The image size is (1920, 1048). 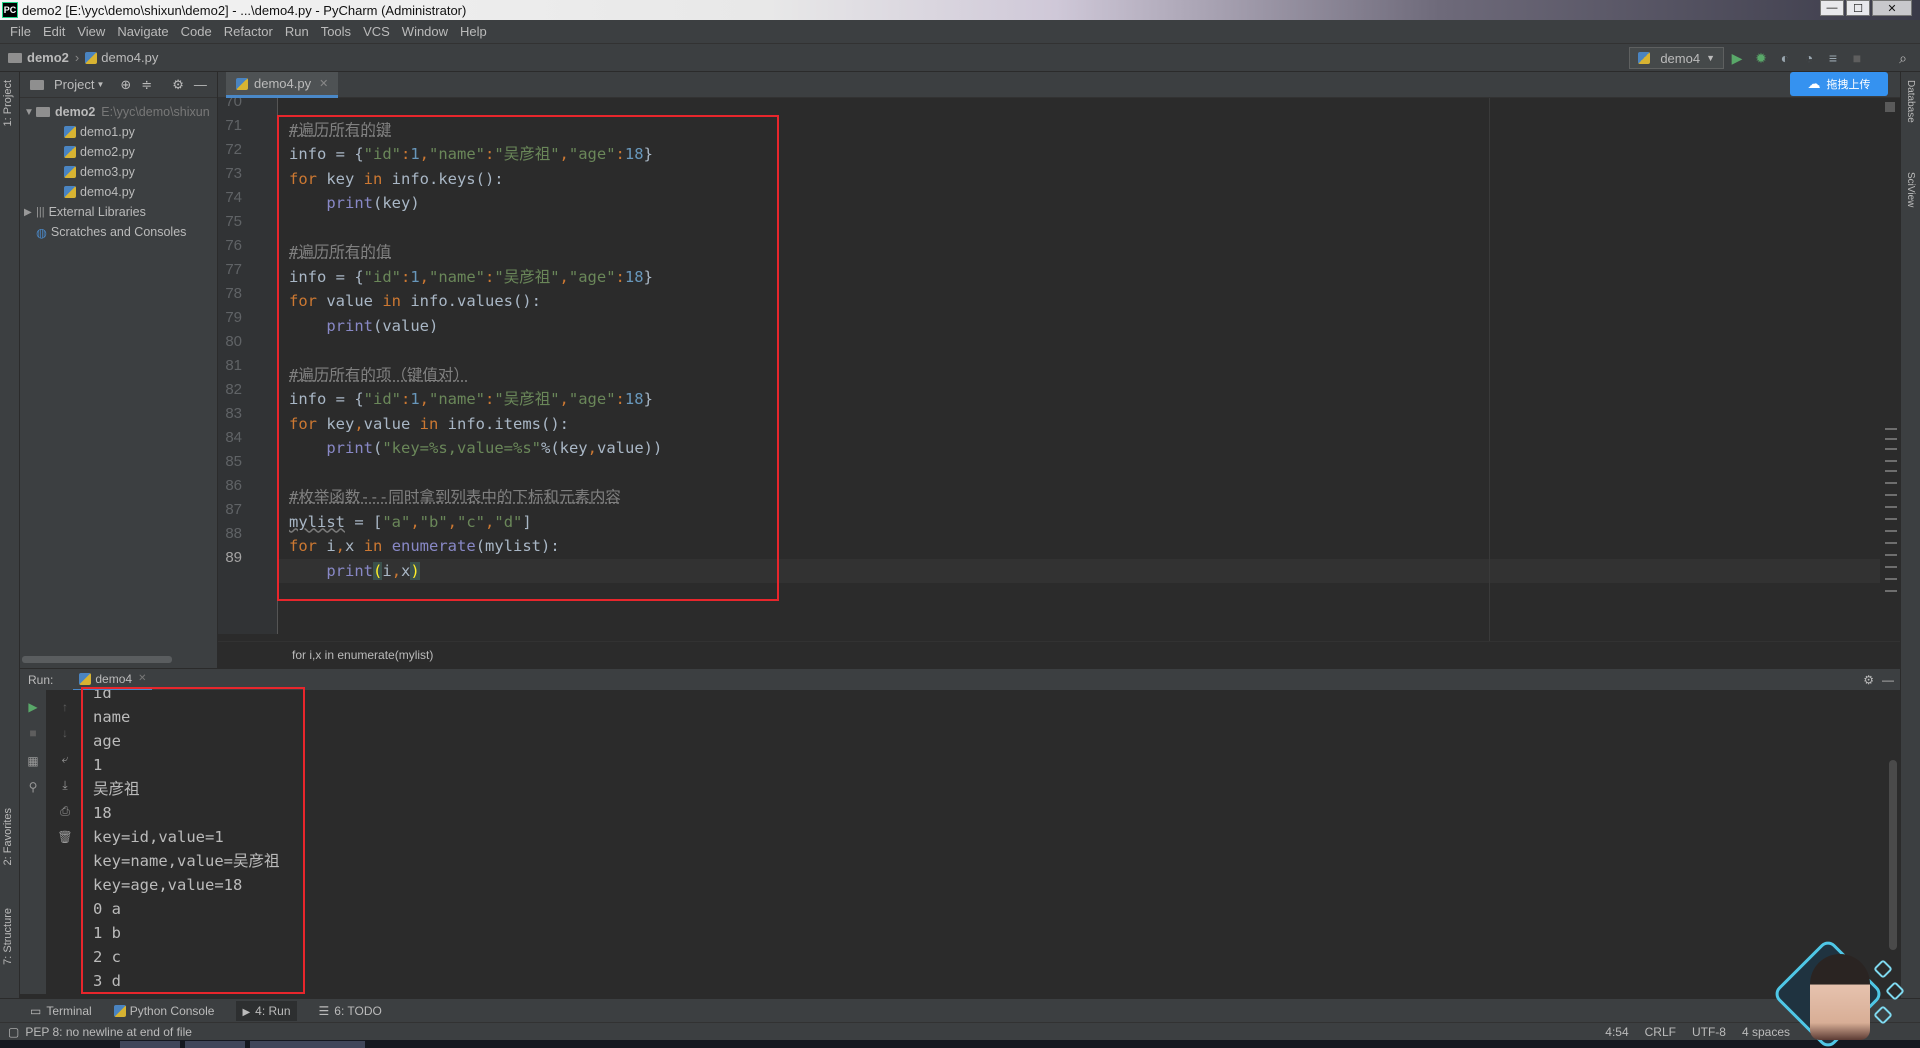 I want to click on tree-root-demo2: ▼ demo2 E:\yyc\demo\shixun, so click(x=118, y=112).